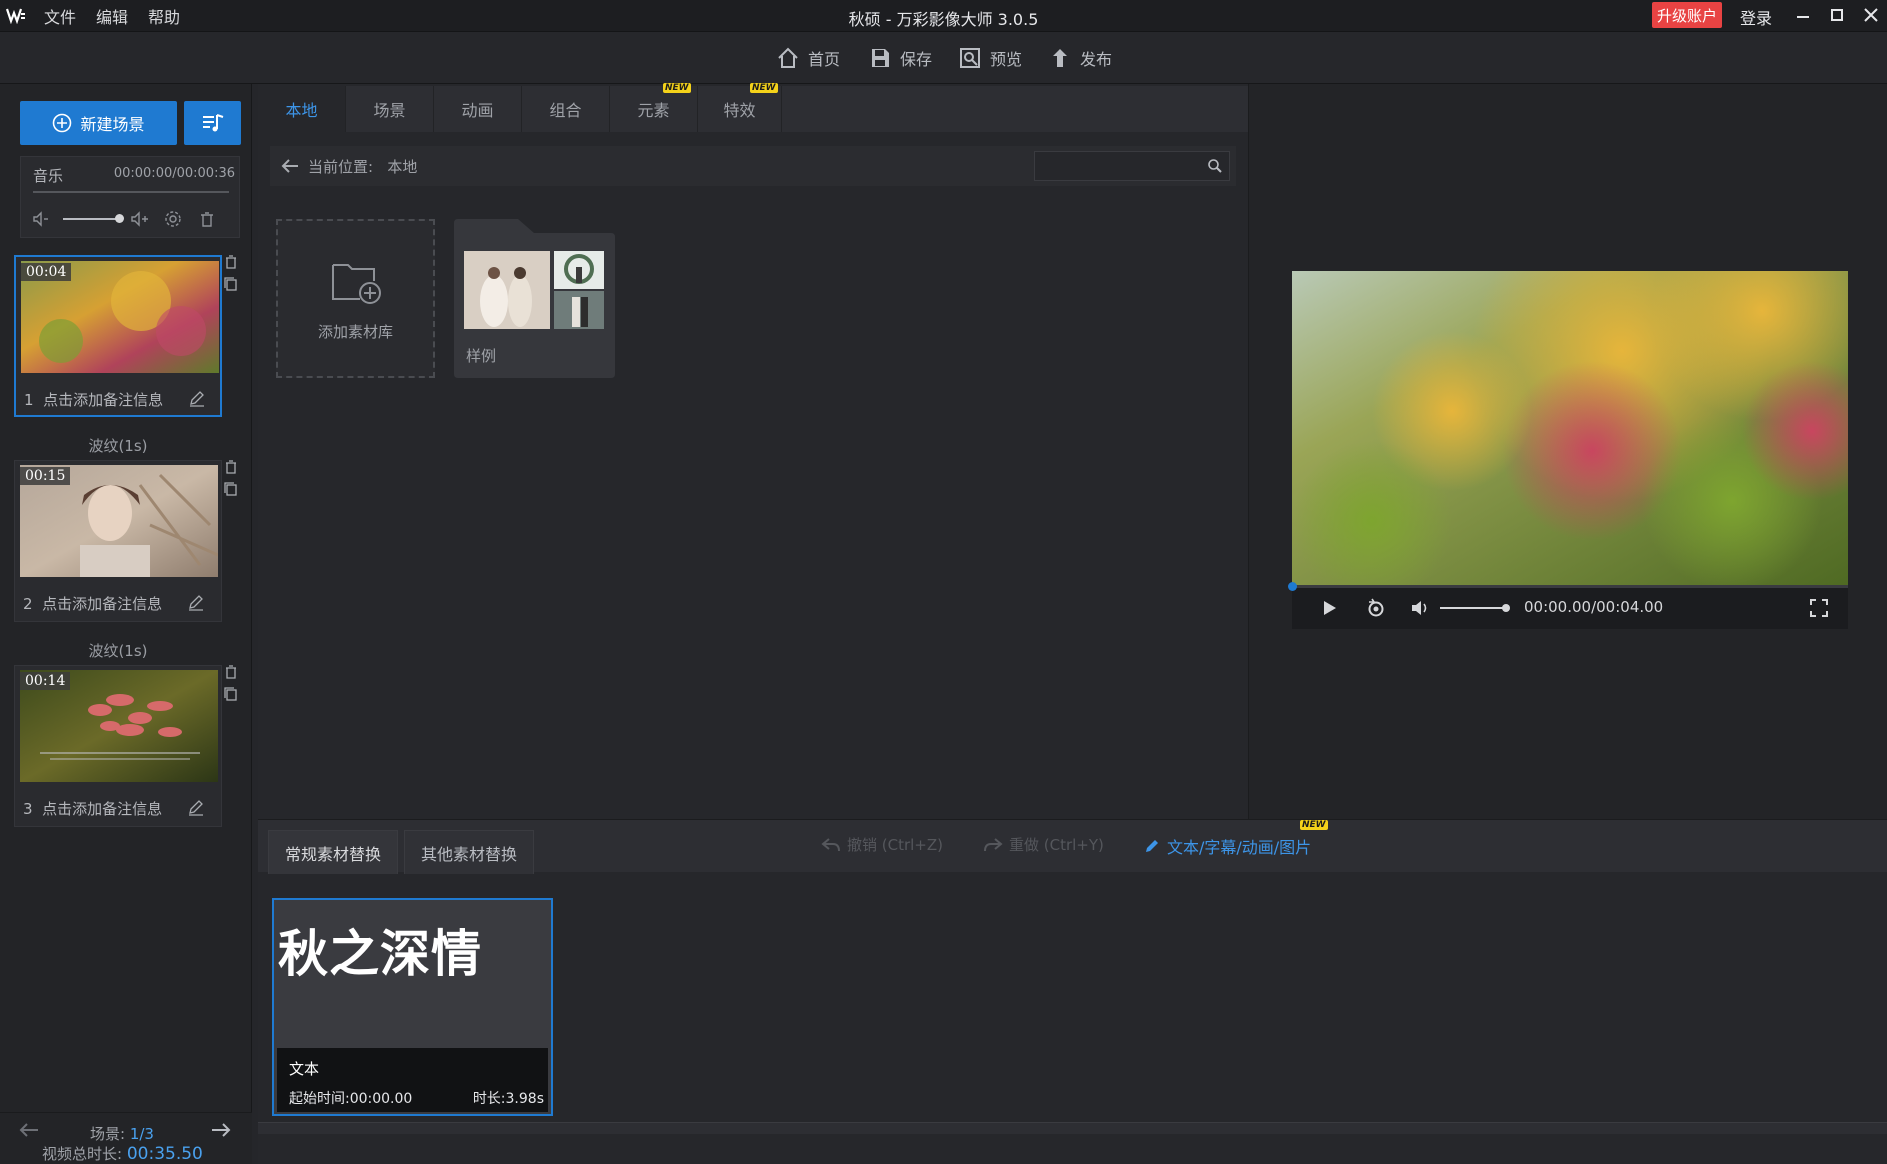  What do you see at coordinates (764, 88) in the screenshot?
I see `new-badge-effects: NEW` at bounding box center [764, 88].